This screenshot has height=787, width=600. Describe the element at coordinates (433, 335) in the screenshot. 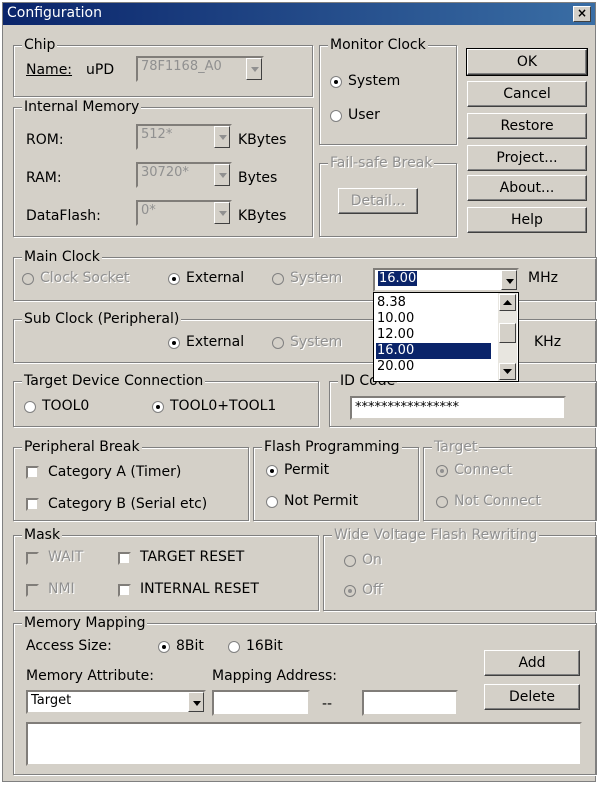

I see `dropdown-option-2: 12.00` at that location.